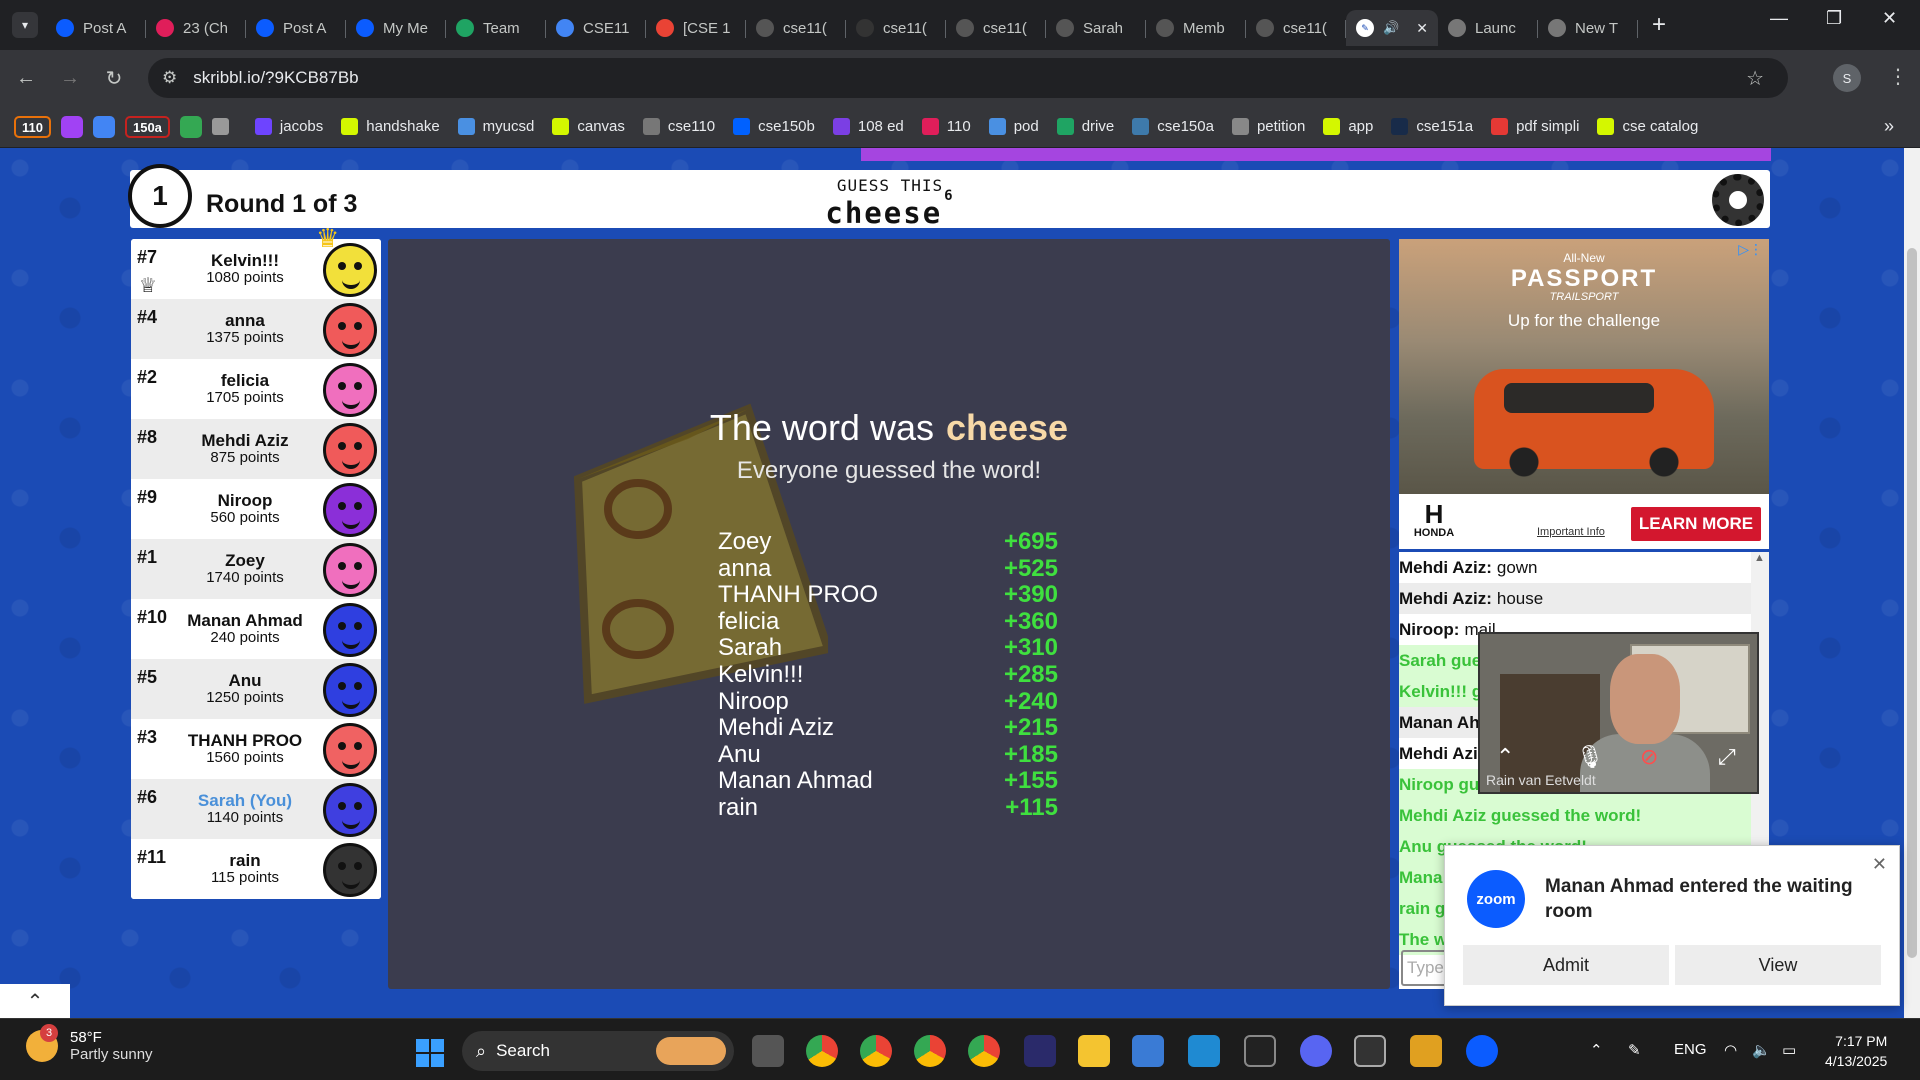 Image resolution: width=1920 pixels, height=1080 pixels. What do you see at coordinates (1260, 1051) in the screenshot?
I see `terminal-icon` at bounding box center [1260, 1051].